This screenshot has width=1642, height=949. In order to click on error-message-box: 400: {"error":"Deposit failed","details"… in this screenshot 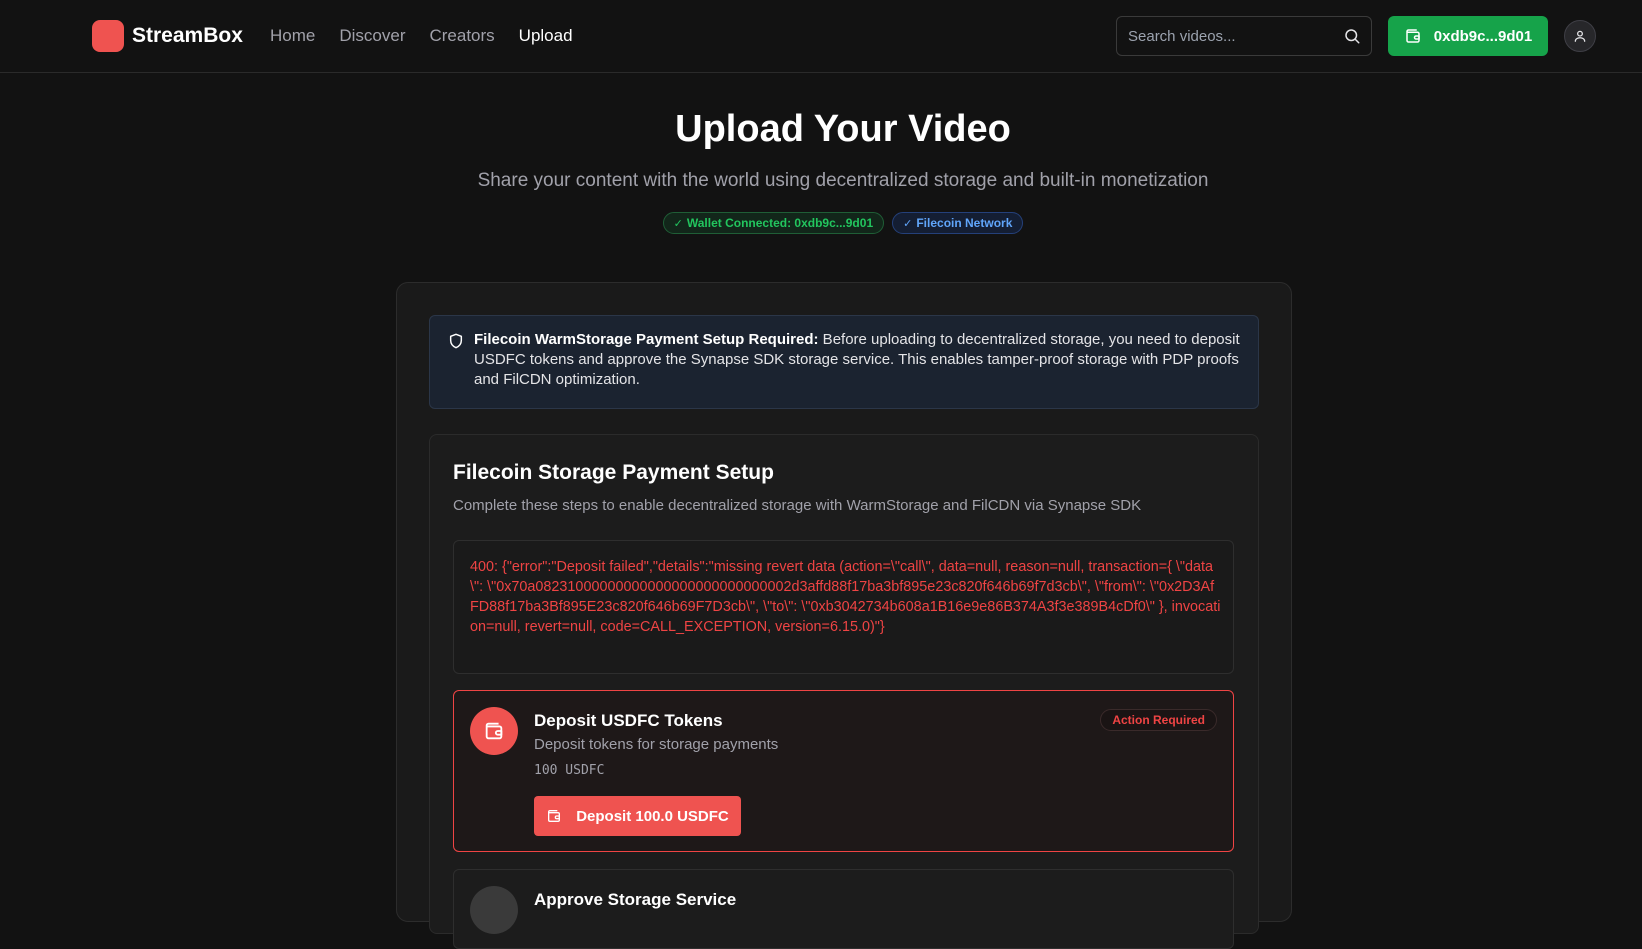, I will do `click(843, 607)`.